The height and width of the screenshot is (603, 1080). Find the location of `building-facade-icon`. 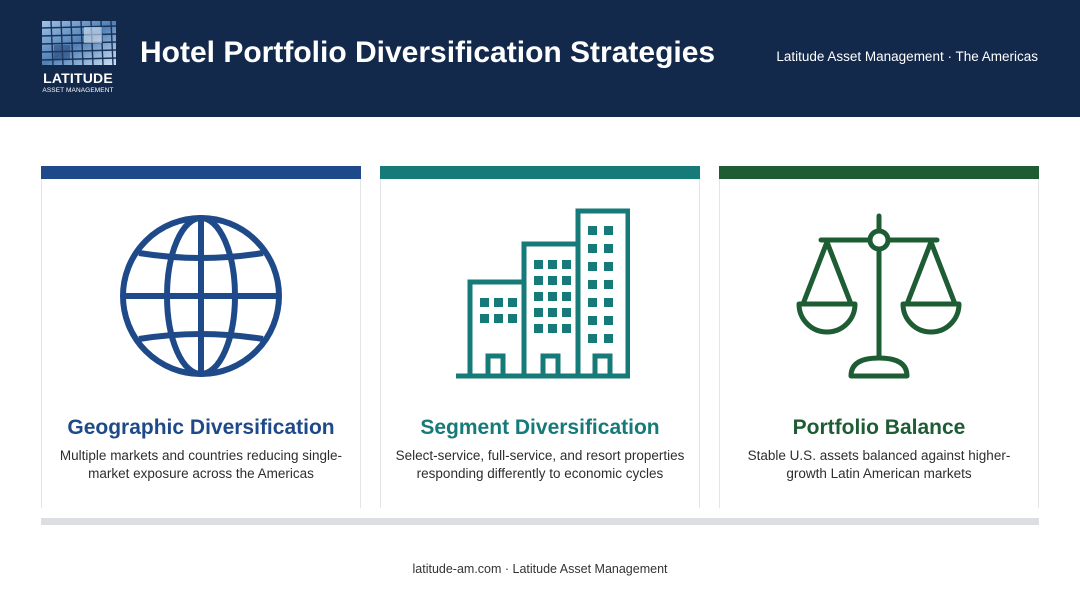

building-facade-icon is located at coordinates (79, 43).